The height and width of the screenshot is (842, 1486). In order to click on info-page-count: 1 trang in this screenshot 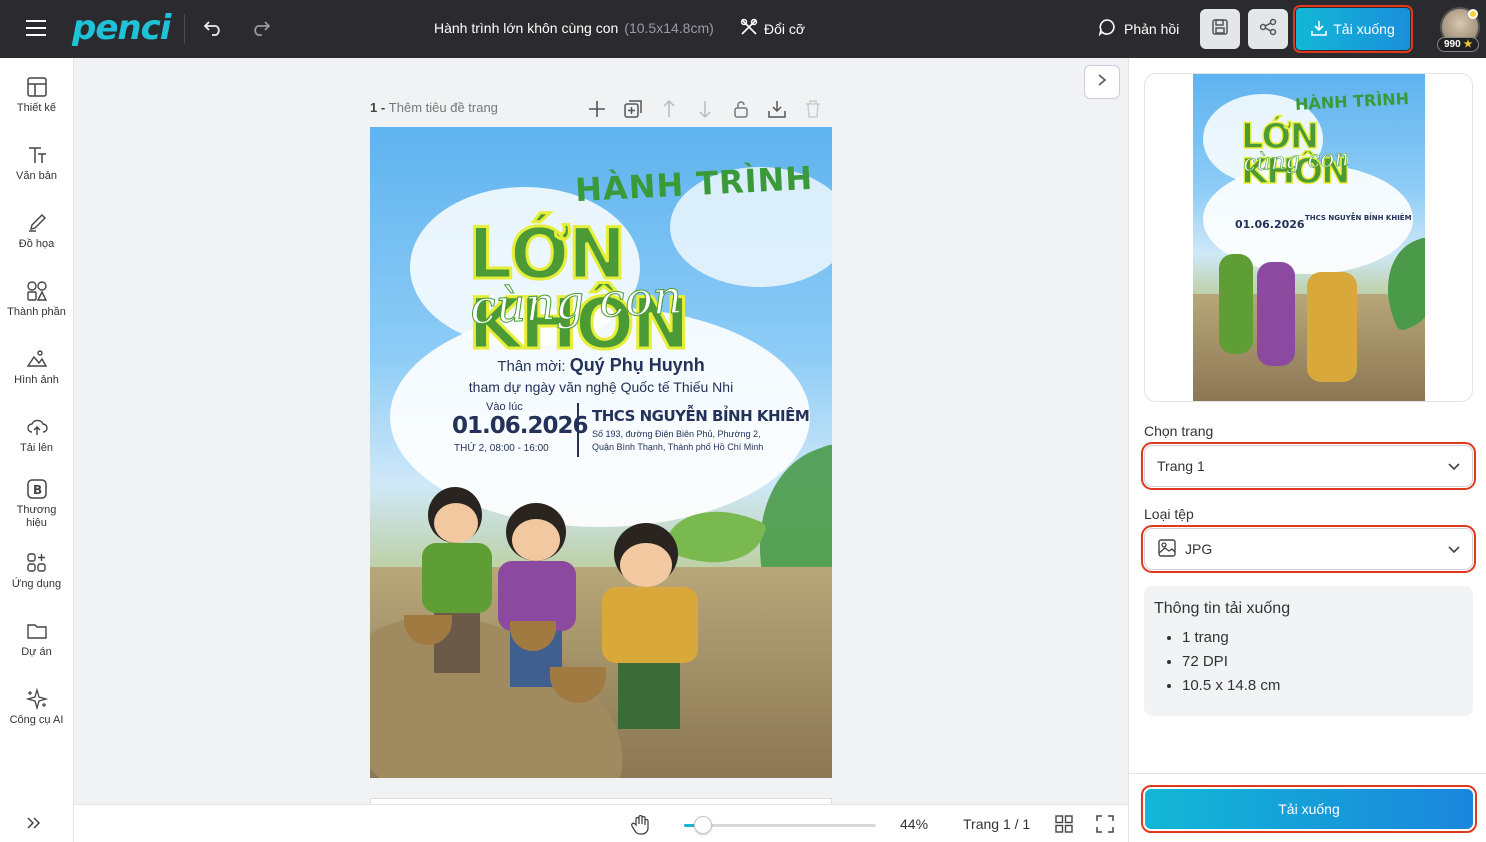, I will do `click(1322, 638)`.